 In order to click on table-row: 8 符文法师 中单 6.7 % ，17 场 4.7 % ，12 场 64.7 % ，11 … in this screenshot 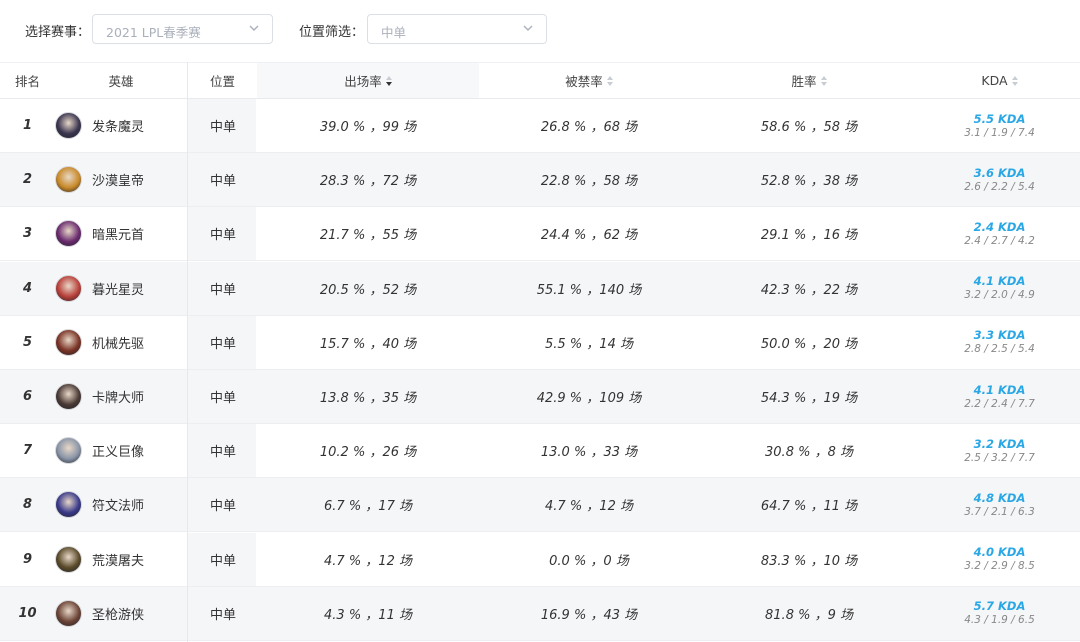, I will do `click(540, 505)`.